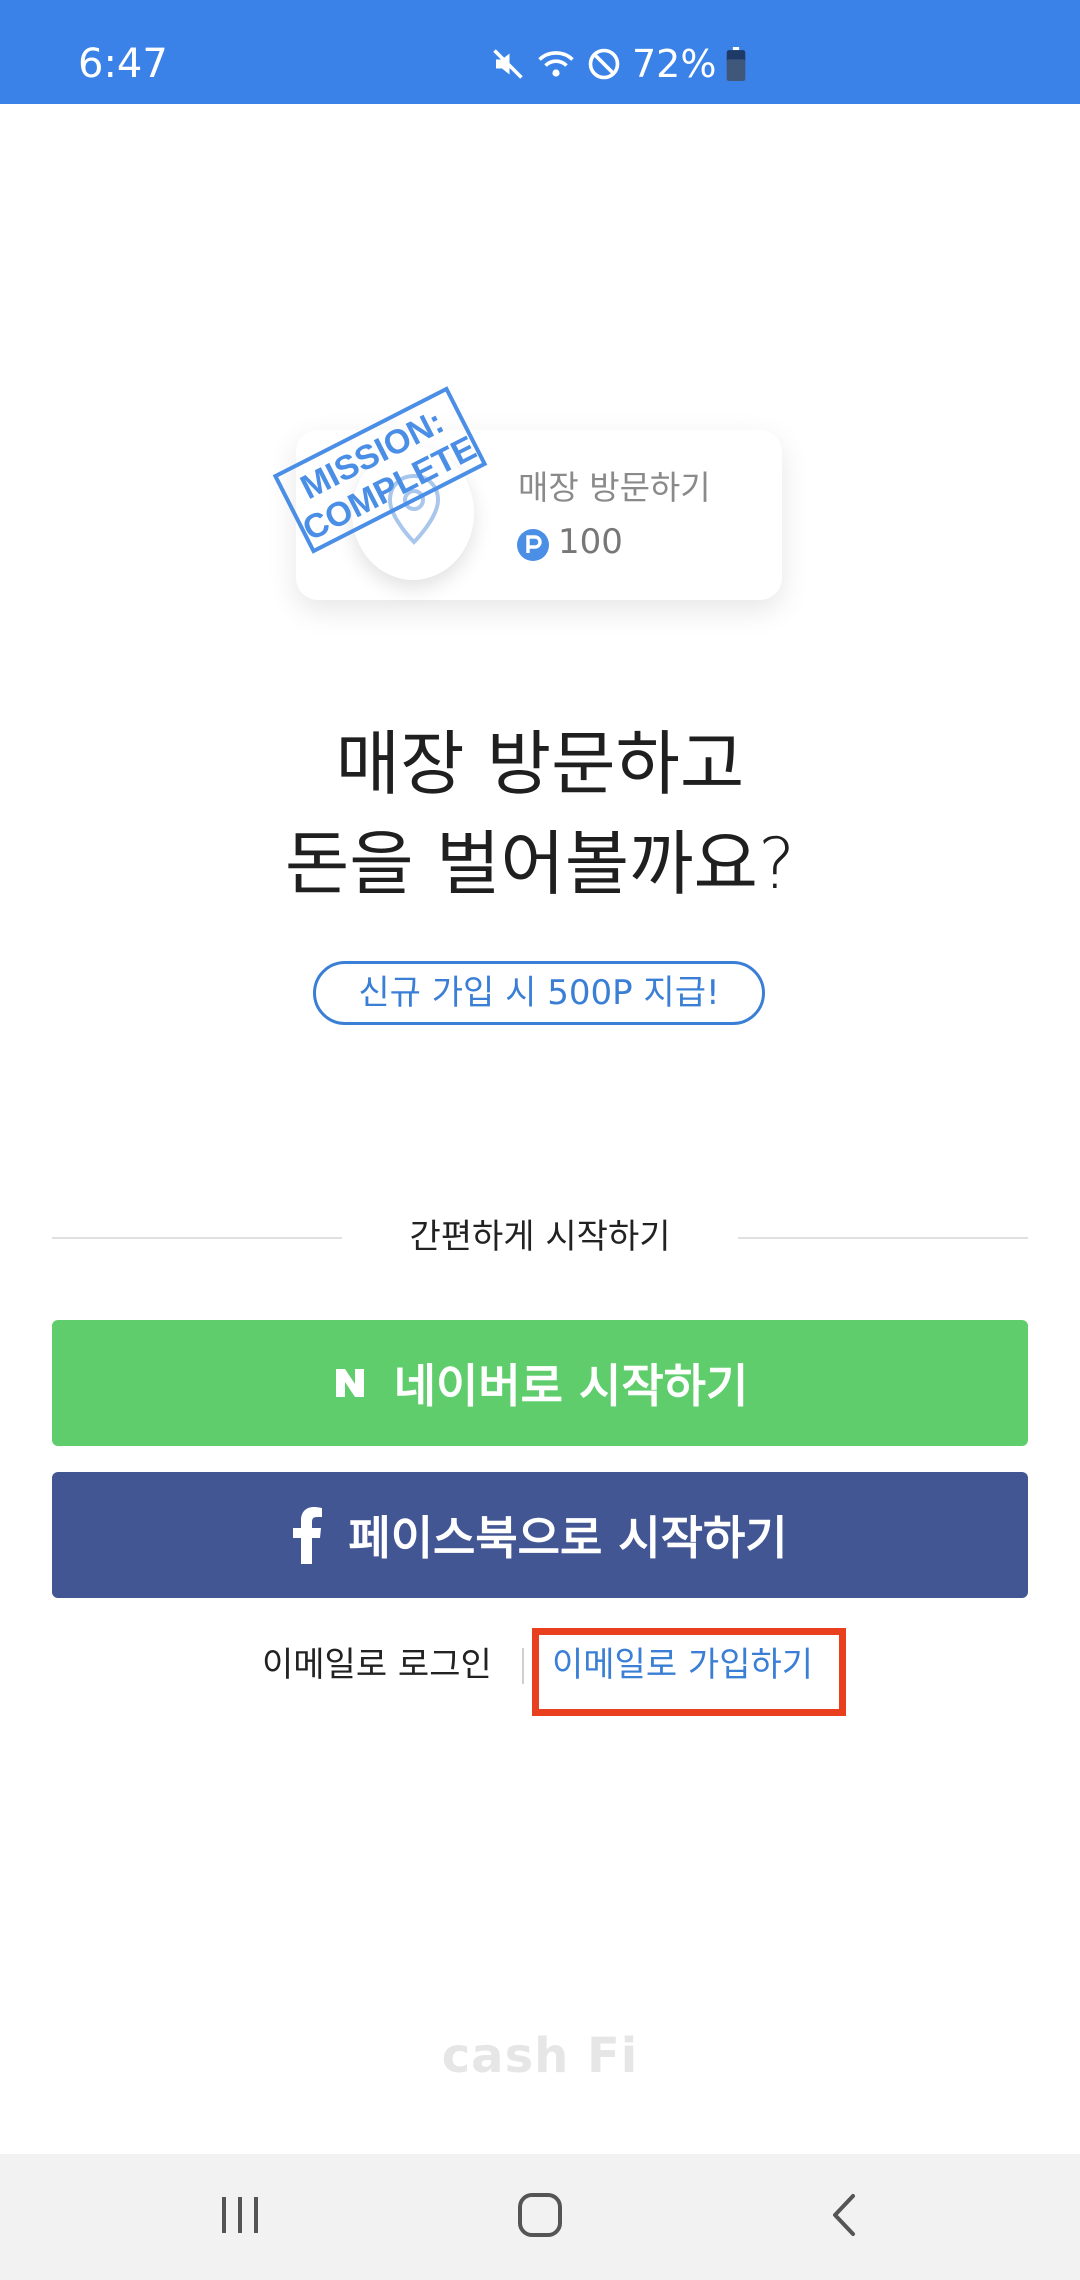 The height and width of the screenshot is (2280, 1080). I want to click on battery-percent: 72%, so click(674, 64).